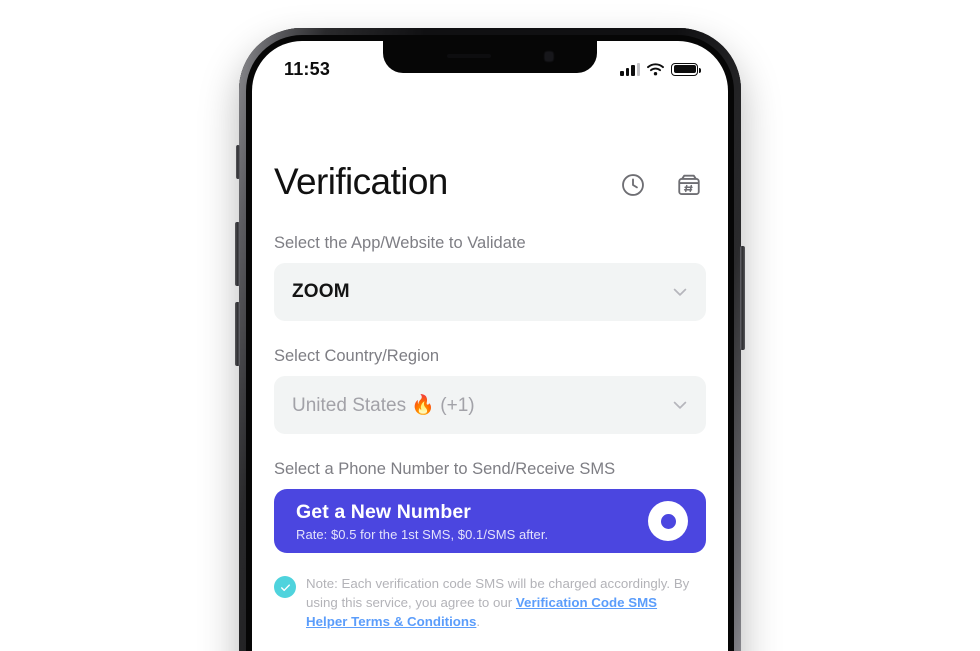  I want to click on status-bar: 11:53, so click(490, 64).